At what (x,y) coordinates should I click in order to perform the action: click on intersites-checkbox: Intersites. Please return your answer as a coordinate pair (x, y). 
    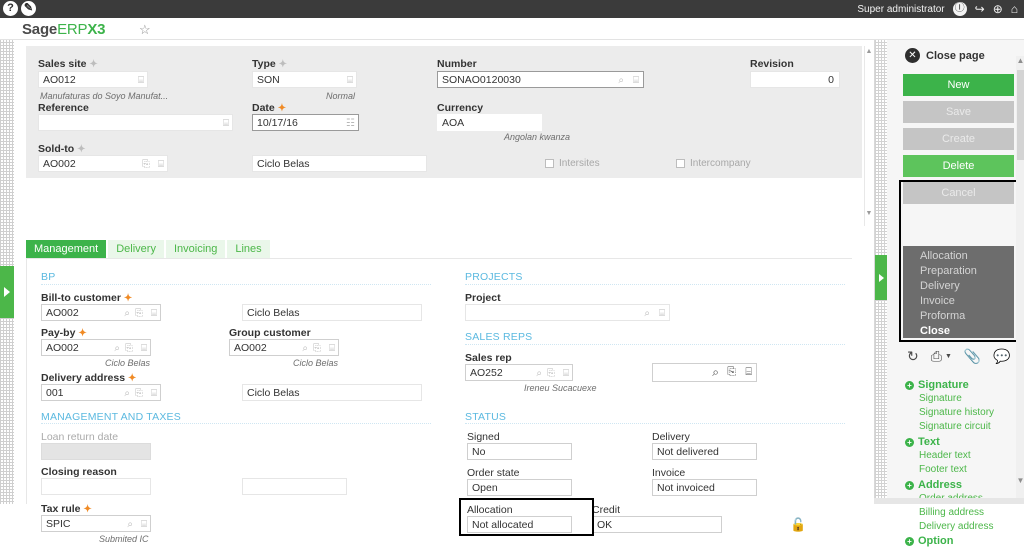
    Looking at the image, I should click on (572, 163).